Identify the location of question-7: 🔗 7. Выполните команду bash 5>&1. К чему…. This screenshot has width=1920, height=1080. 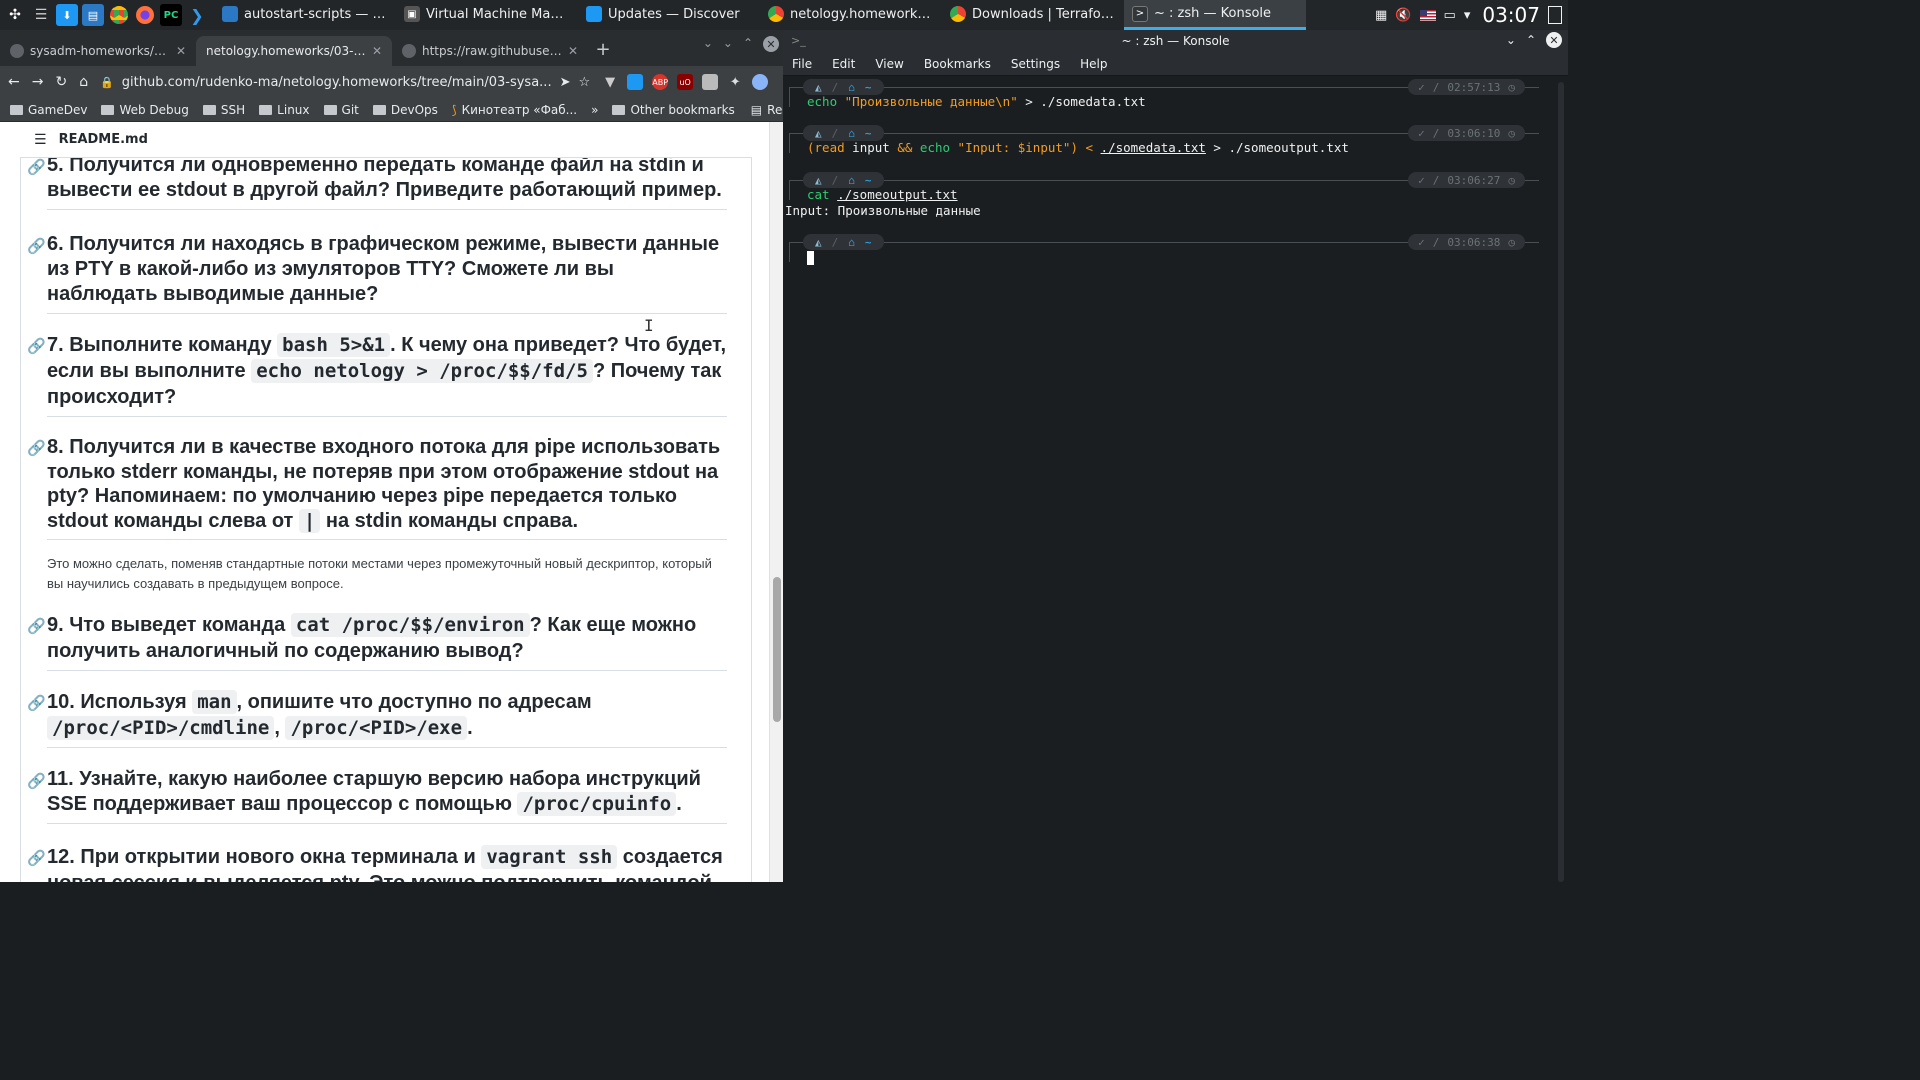
(377, 374).